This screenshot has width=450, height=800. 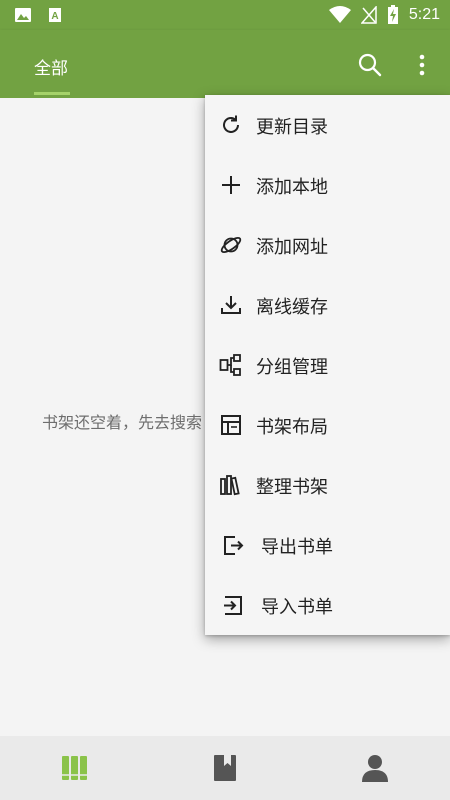 I want to click on status-bar: A 5:21, so click(x=225, y=15).